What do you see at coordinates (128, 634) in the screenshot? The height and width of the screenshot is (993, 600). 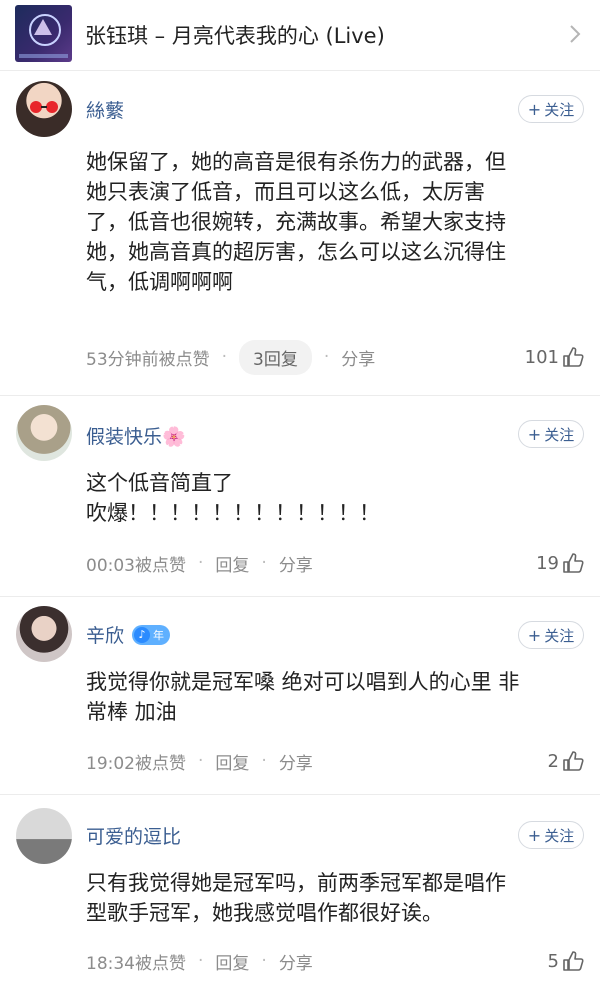 I see `username: 辛欣 ♪ 年` at bounding box center [128, 634].